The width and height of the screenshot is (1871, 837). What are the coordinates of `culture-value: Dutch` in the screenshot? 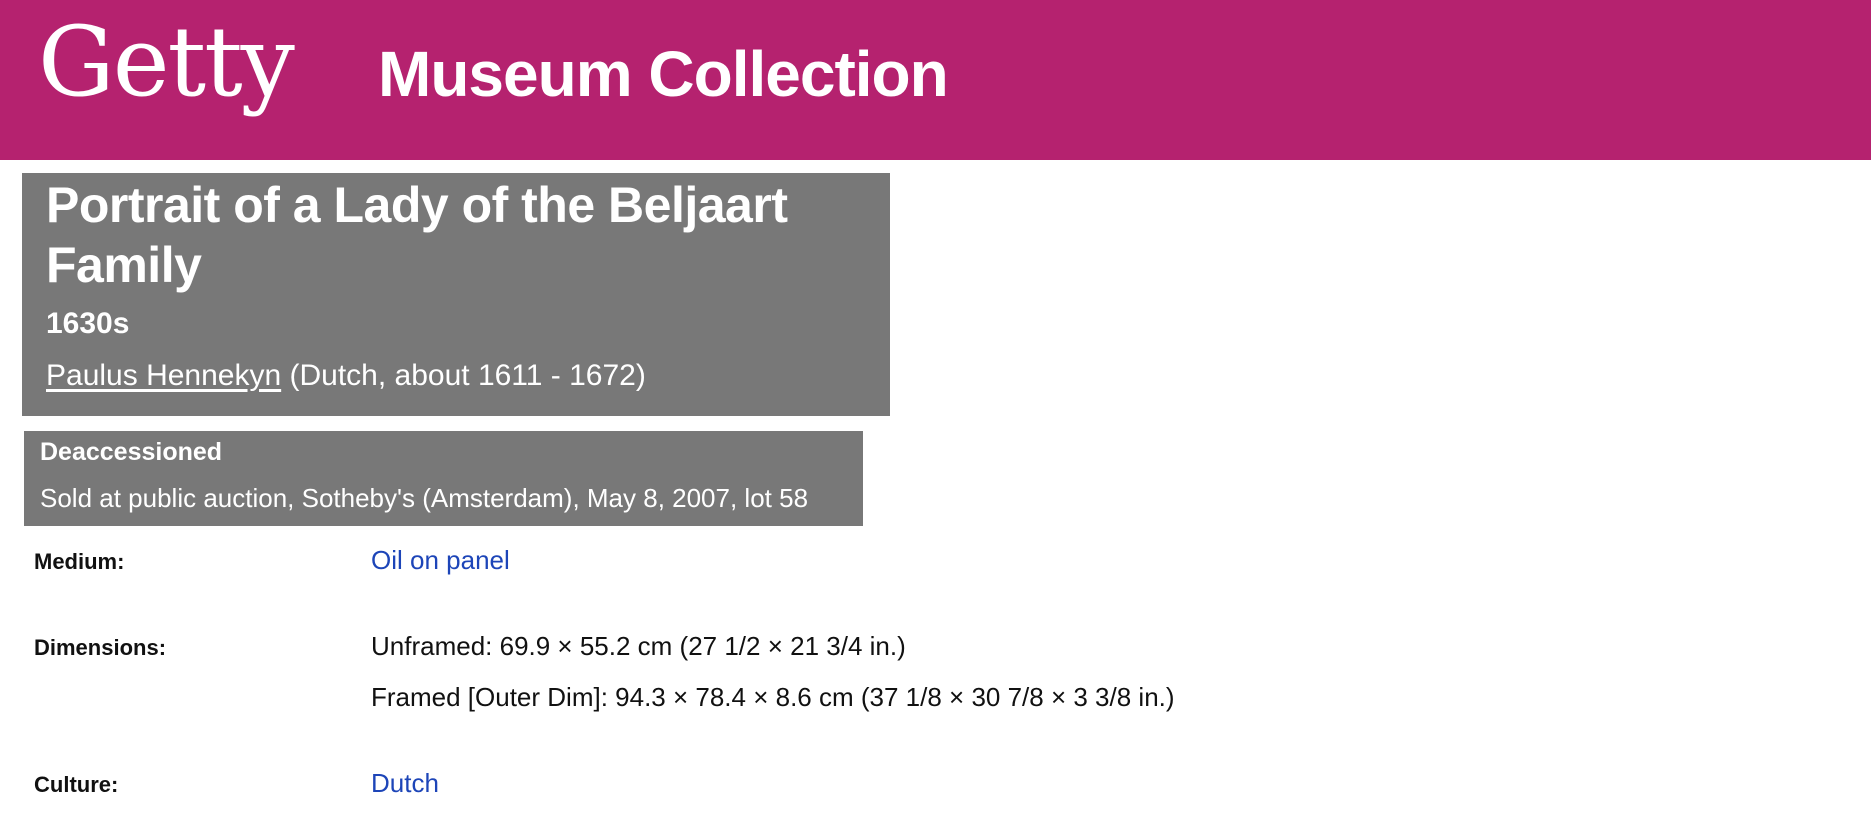 It's located at (405, 783).